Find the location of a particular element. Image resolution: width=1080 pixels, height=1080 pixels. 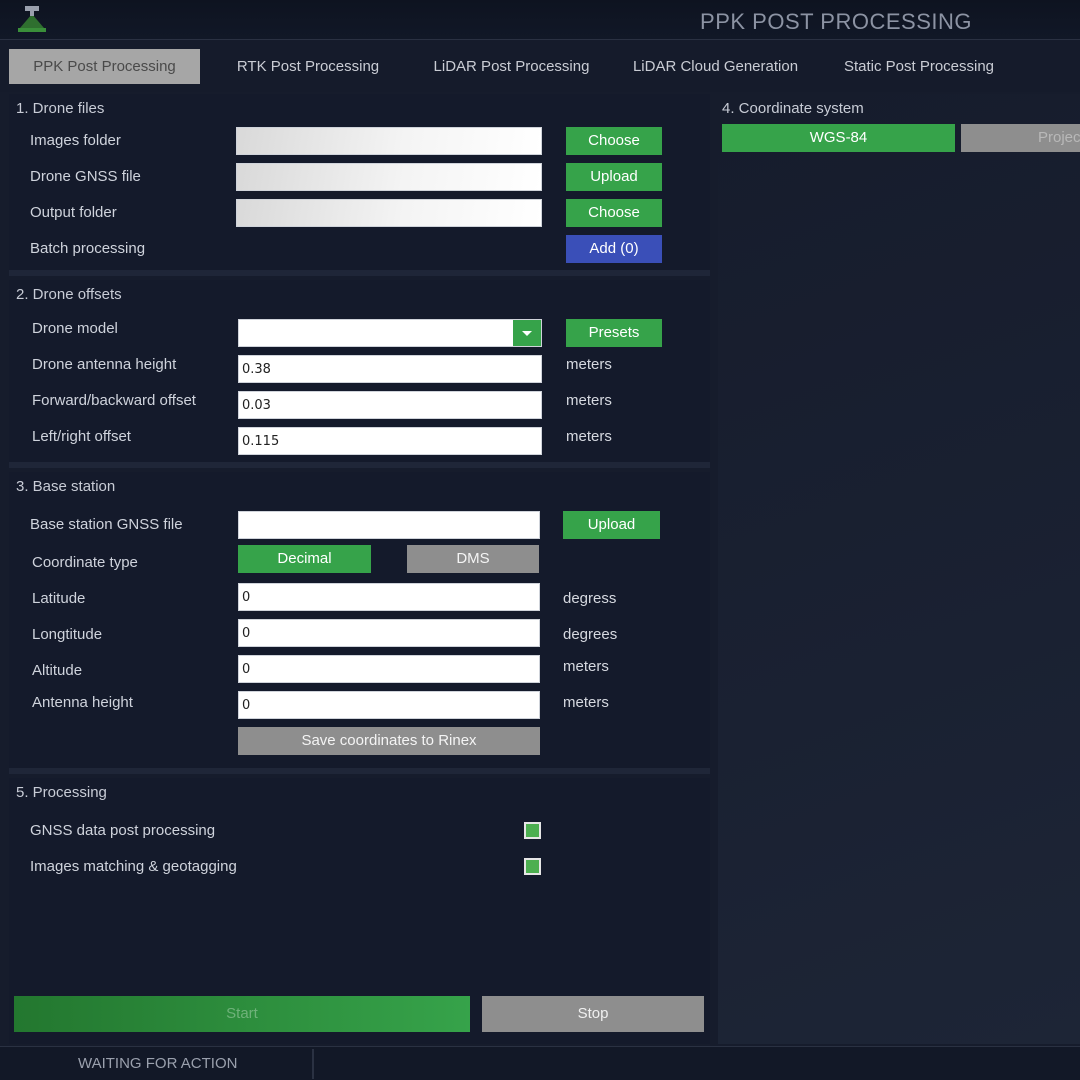

status-text: WAITING FOR ACTION is located at coordinates (158, 1063).